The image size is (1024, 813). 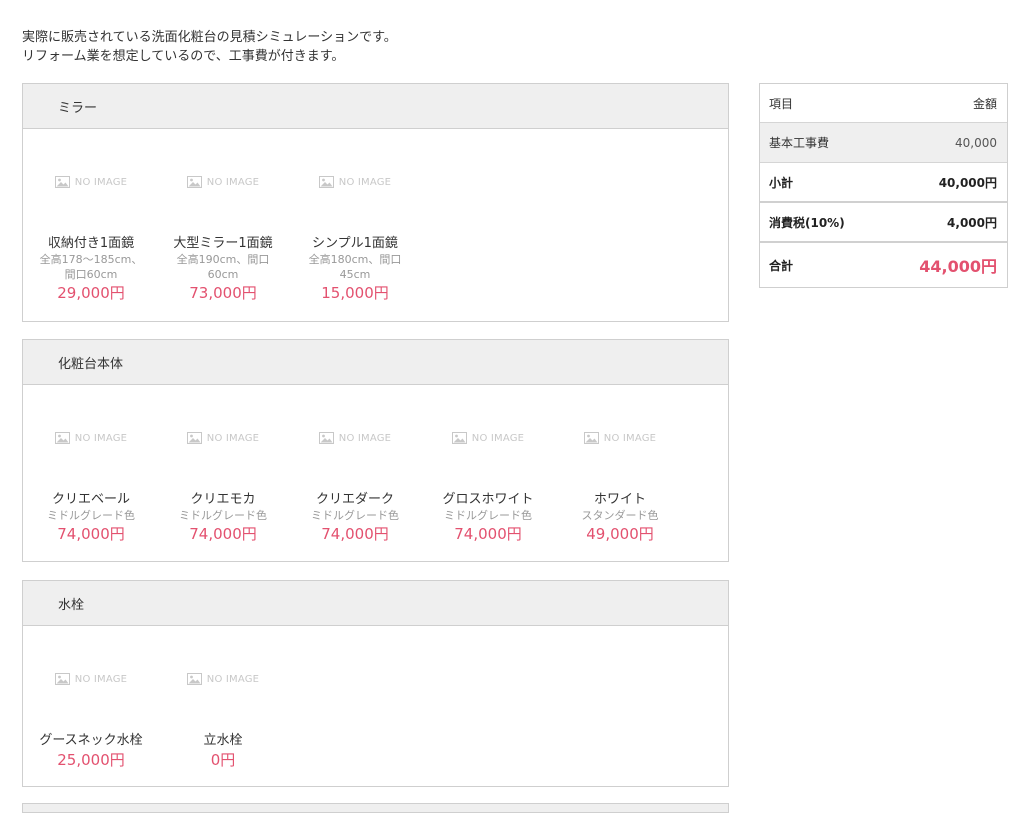 What do you see at coordinates (799, 143) in the screenshot?
I see `base-fee-label: 基本工事費` at bounding box center [799, 143].